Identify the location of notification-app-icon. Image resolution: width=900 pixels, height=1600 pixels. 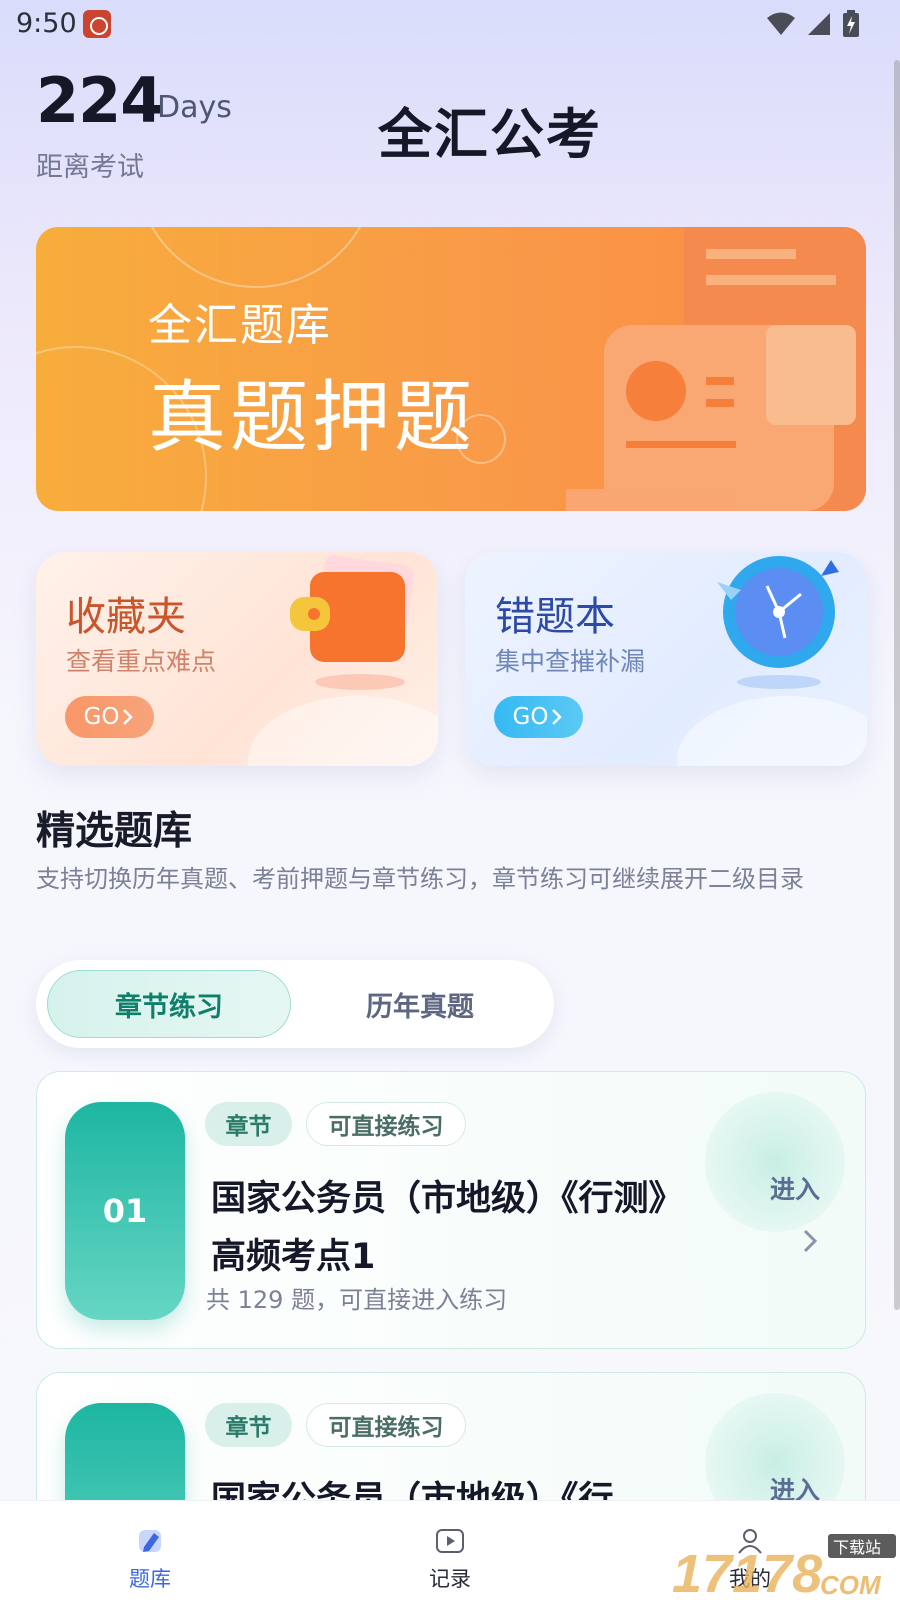
(97, 24).